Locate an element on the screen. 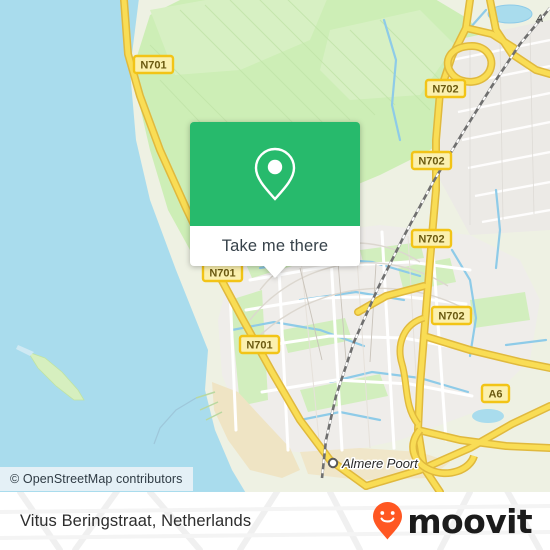 This screenshot has height=550, width=550. road-shield-n701-north: N701 is located at coordinates (153, 64).